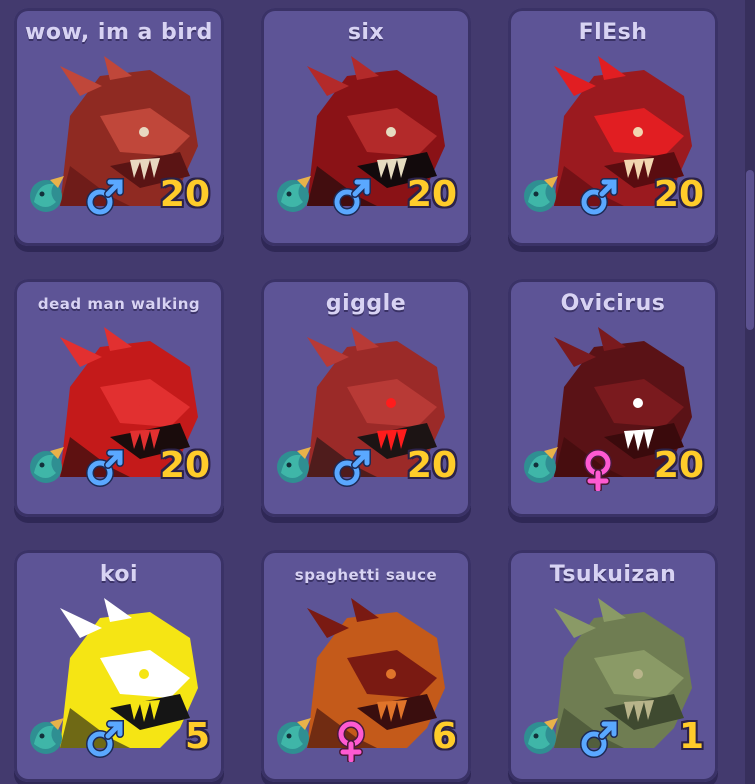  What do you see at coordinates (691, 736) in the screenshot?
I see `level-badge: 1` at bounding box center [691, 736].